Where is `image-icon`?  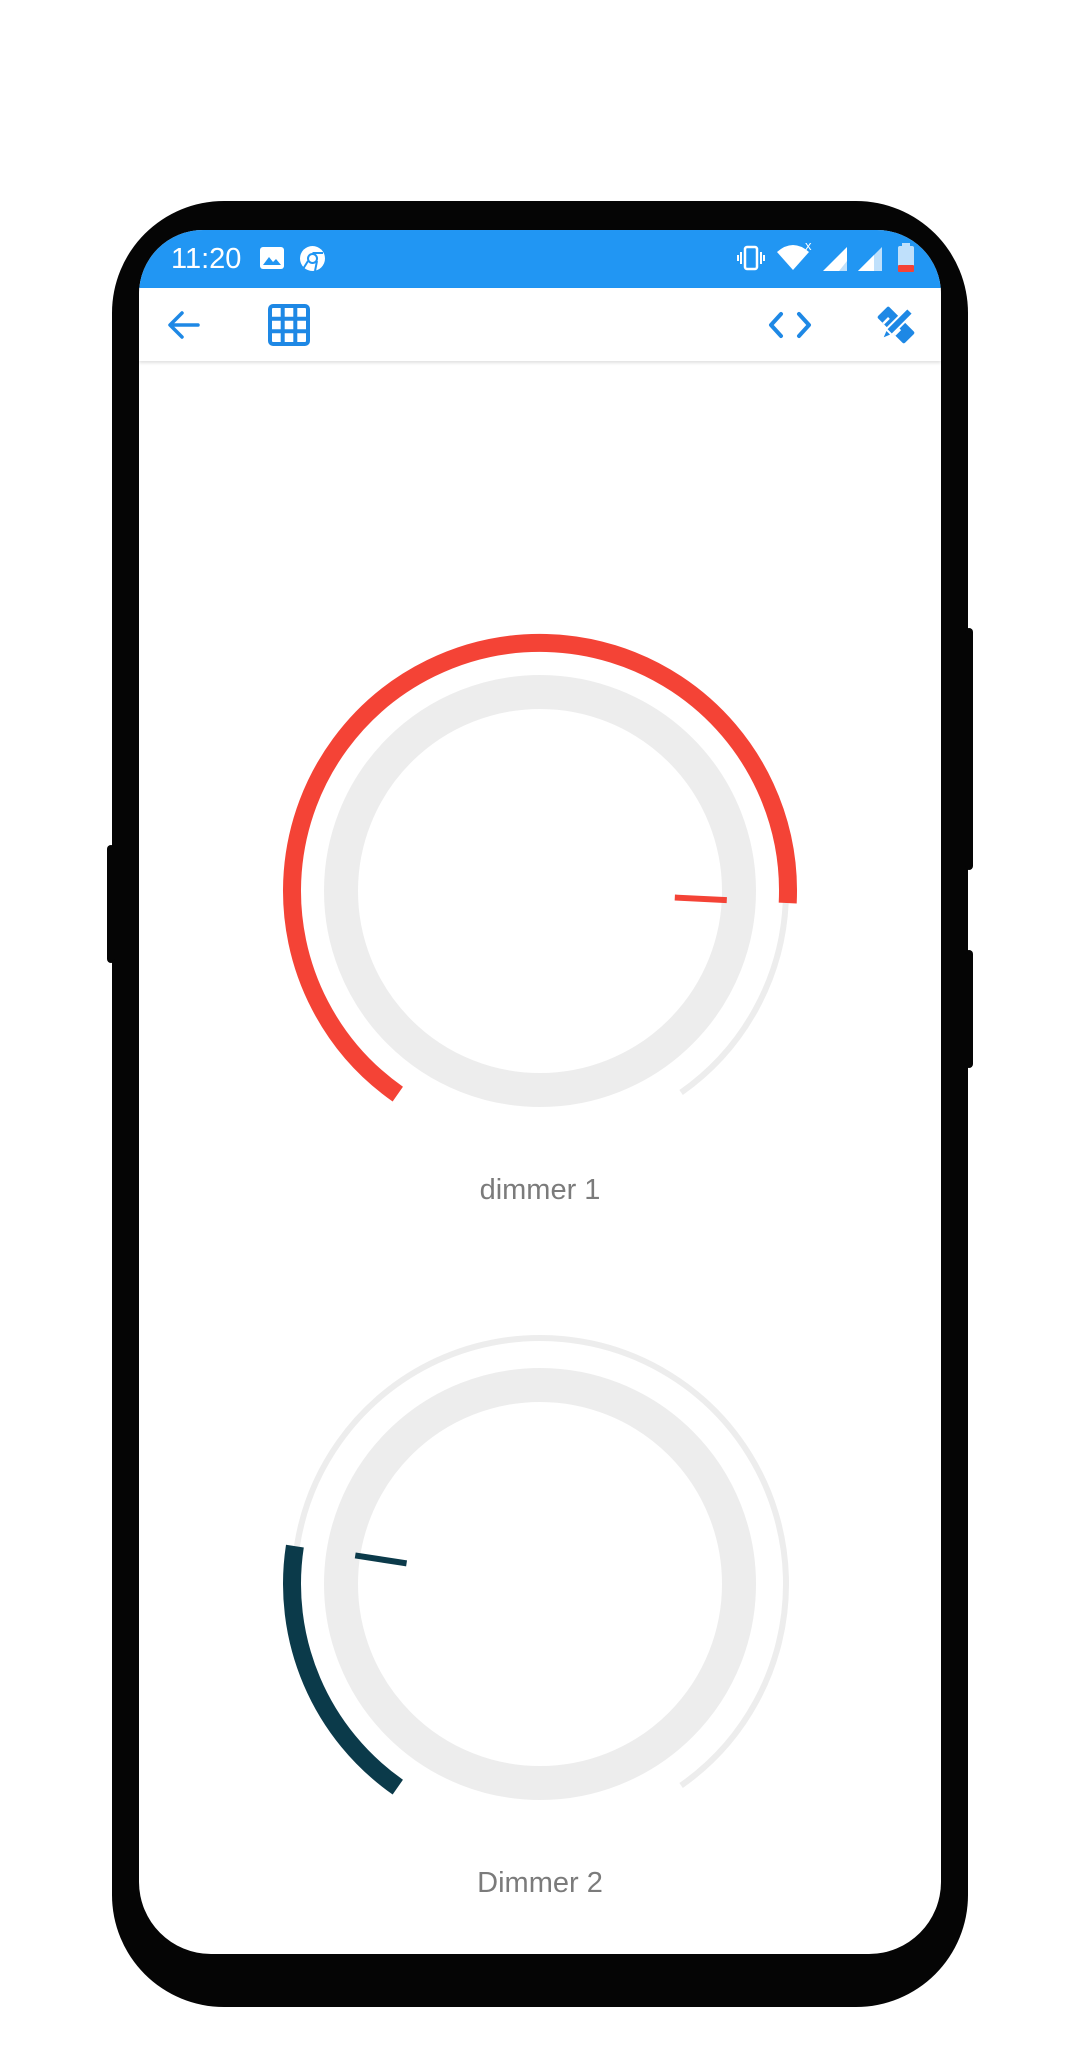
image-icon is located at coordinates (272, 260).